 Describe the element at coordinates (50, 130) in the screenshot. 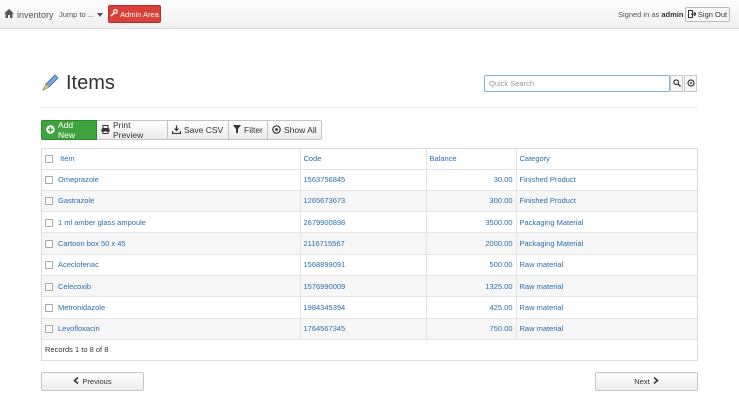

I see `plus-circle-icon` at that location.